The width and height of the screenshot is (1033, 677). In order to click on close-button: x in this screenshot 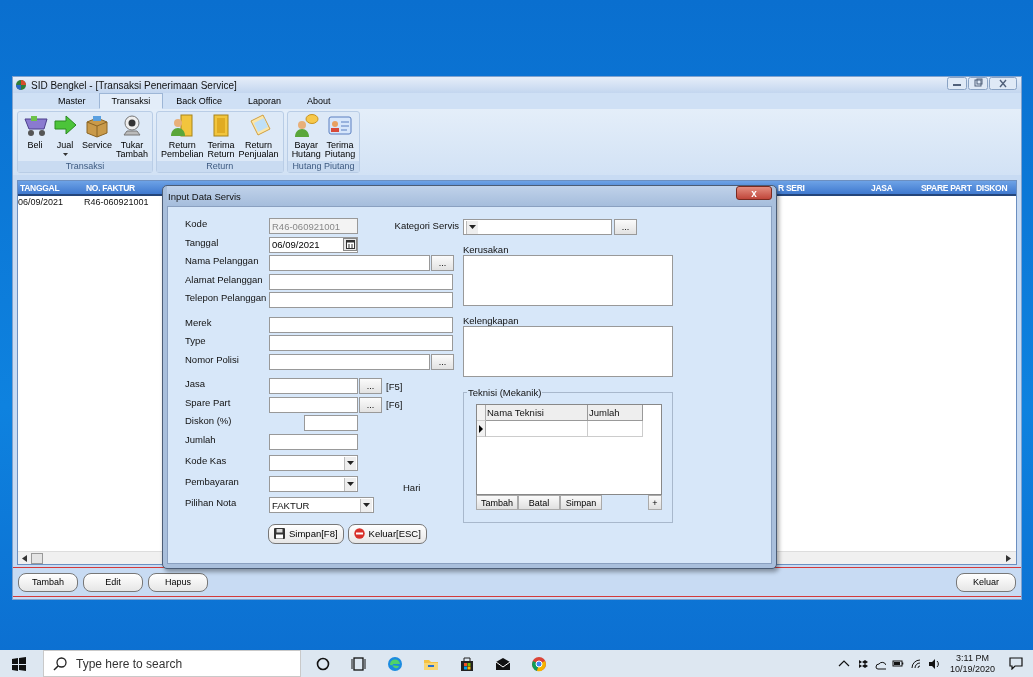, I will do `click(754, 193)`.